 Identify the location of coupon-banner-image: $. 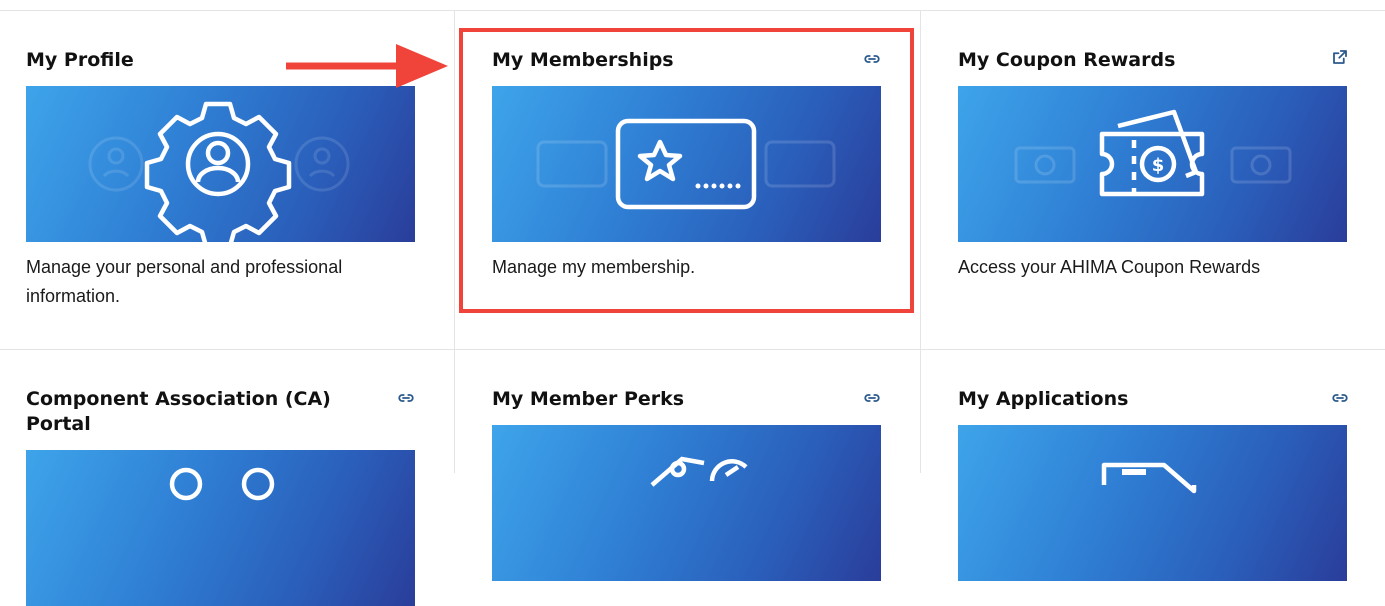
(1152, 164).